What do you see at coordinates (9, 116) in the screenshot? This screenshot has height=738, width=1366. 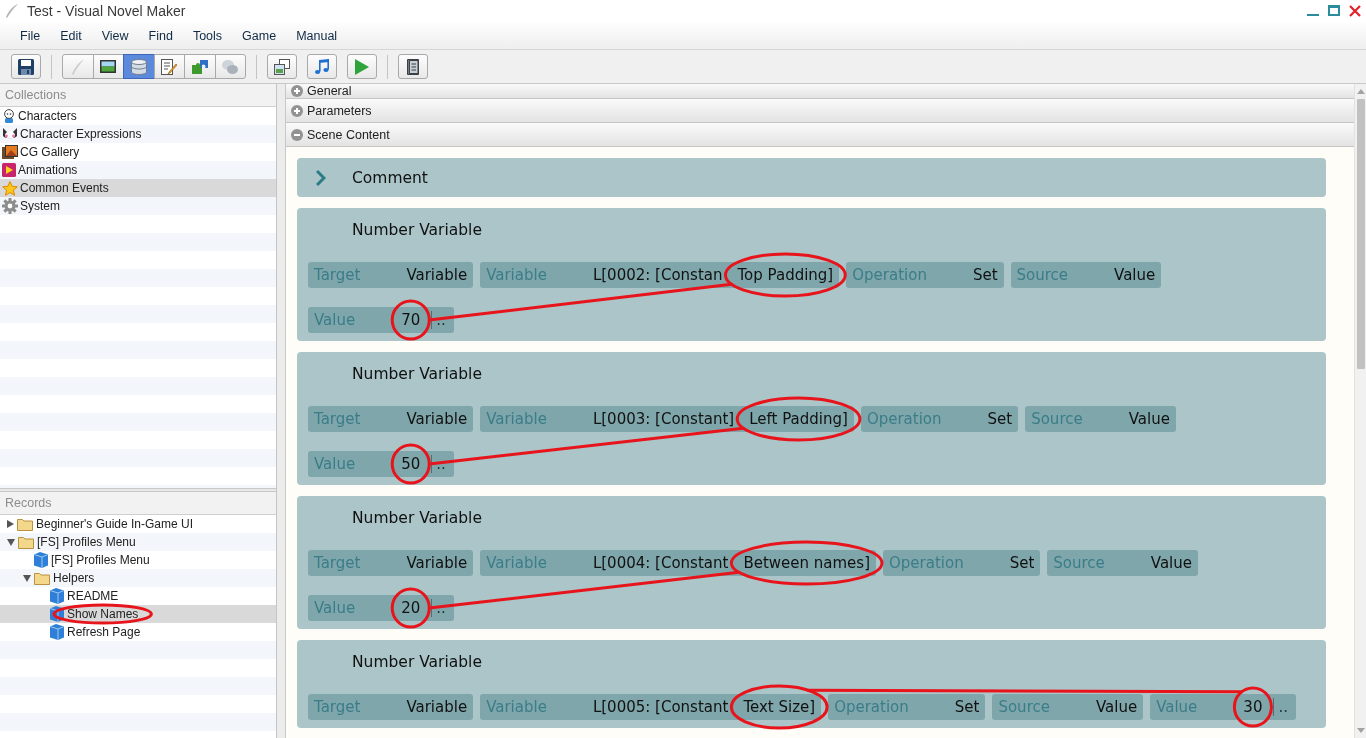 I see `character-icon` at bounding box center [9, 116].